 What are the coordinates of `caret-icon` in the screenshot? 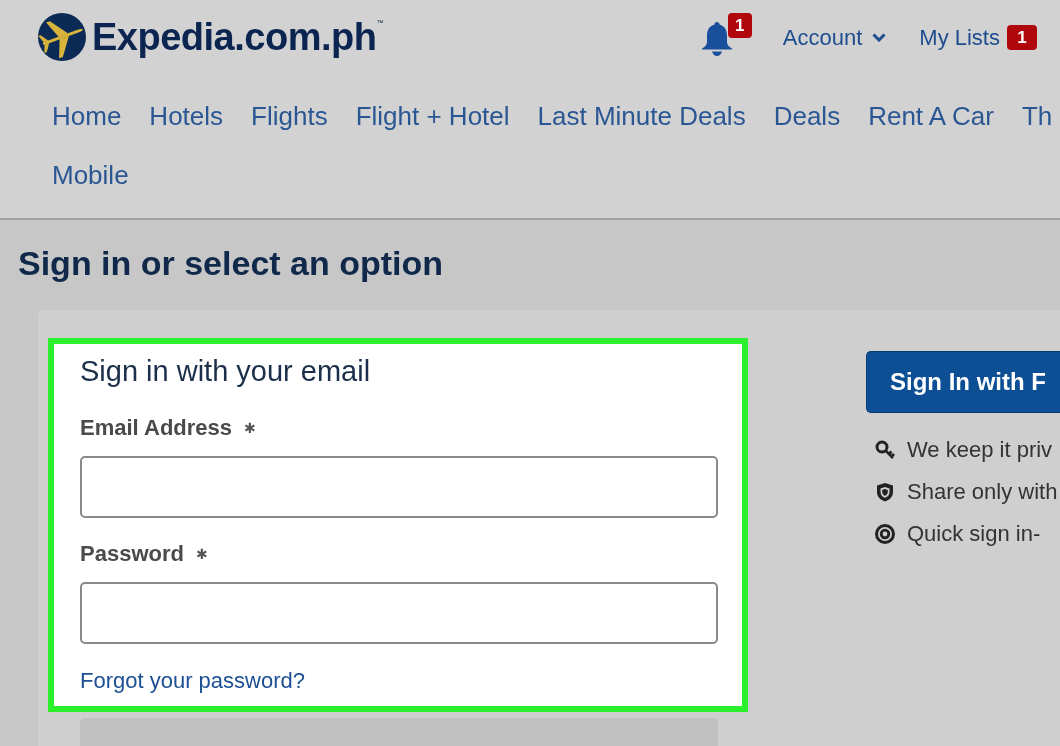 It's located at (879, 37).